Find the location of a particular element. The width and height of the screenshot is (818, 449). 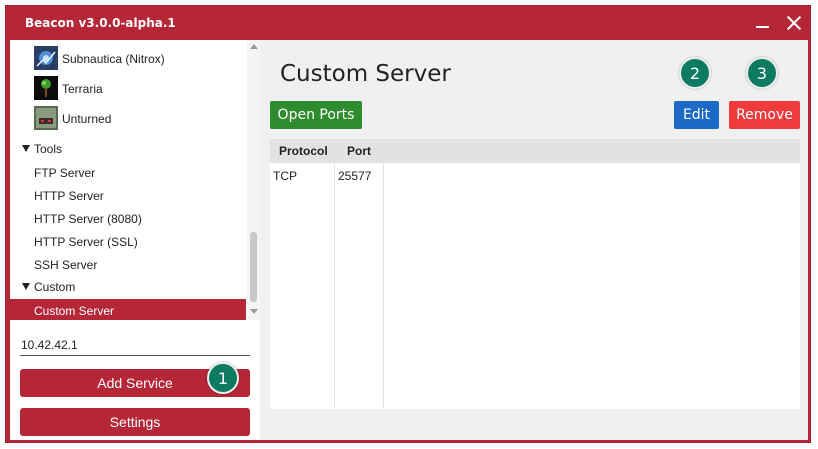

tree-item-label: Terraria is located at coordinates (82, 89).